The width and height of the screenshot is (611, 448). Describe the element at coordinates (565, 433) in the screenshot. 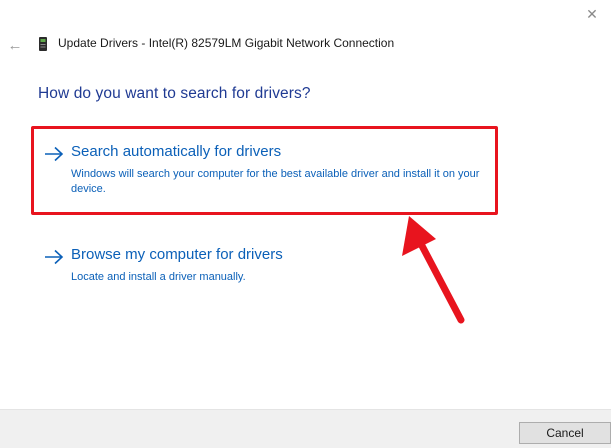

I see `cancel-button: Cancel` at that location.